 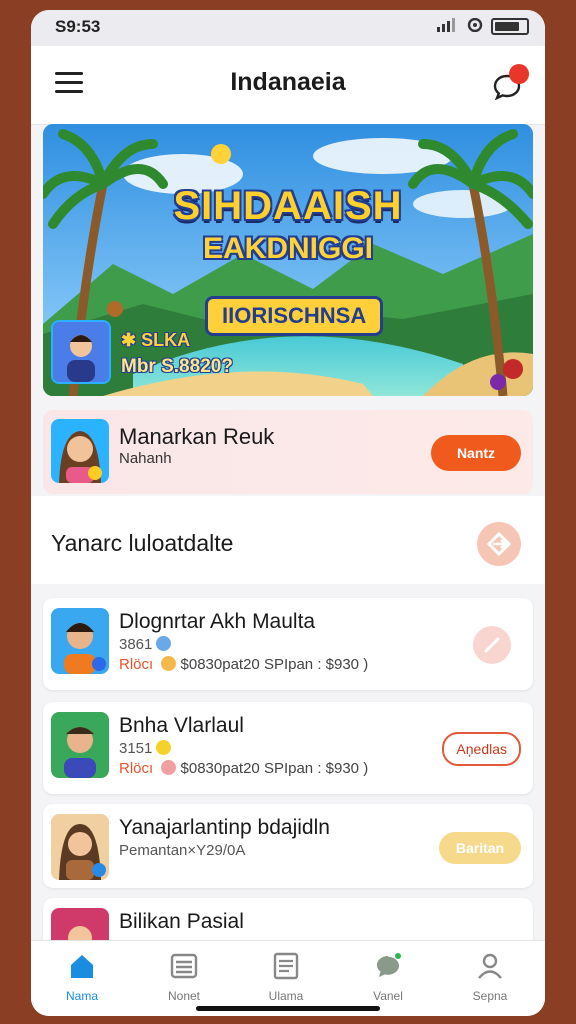 What do you see at coordinates (475, 26) in the screenshot?
I see `wifi-icon` at bounding box center [475, 26].